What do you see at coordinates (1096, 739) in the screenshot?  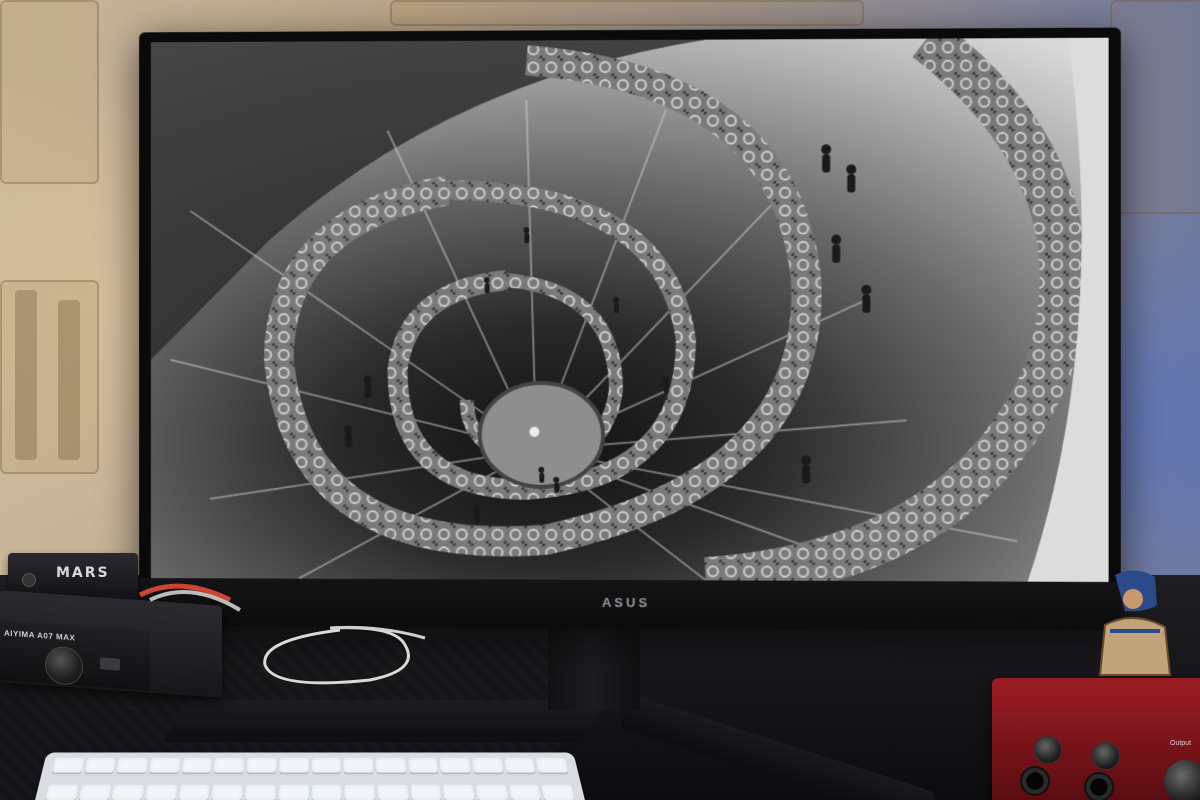 I see `audio-interface: Output` at bounding box center [1096, 739].